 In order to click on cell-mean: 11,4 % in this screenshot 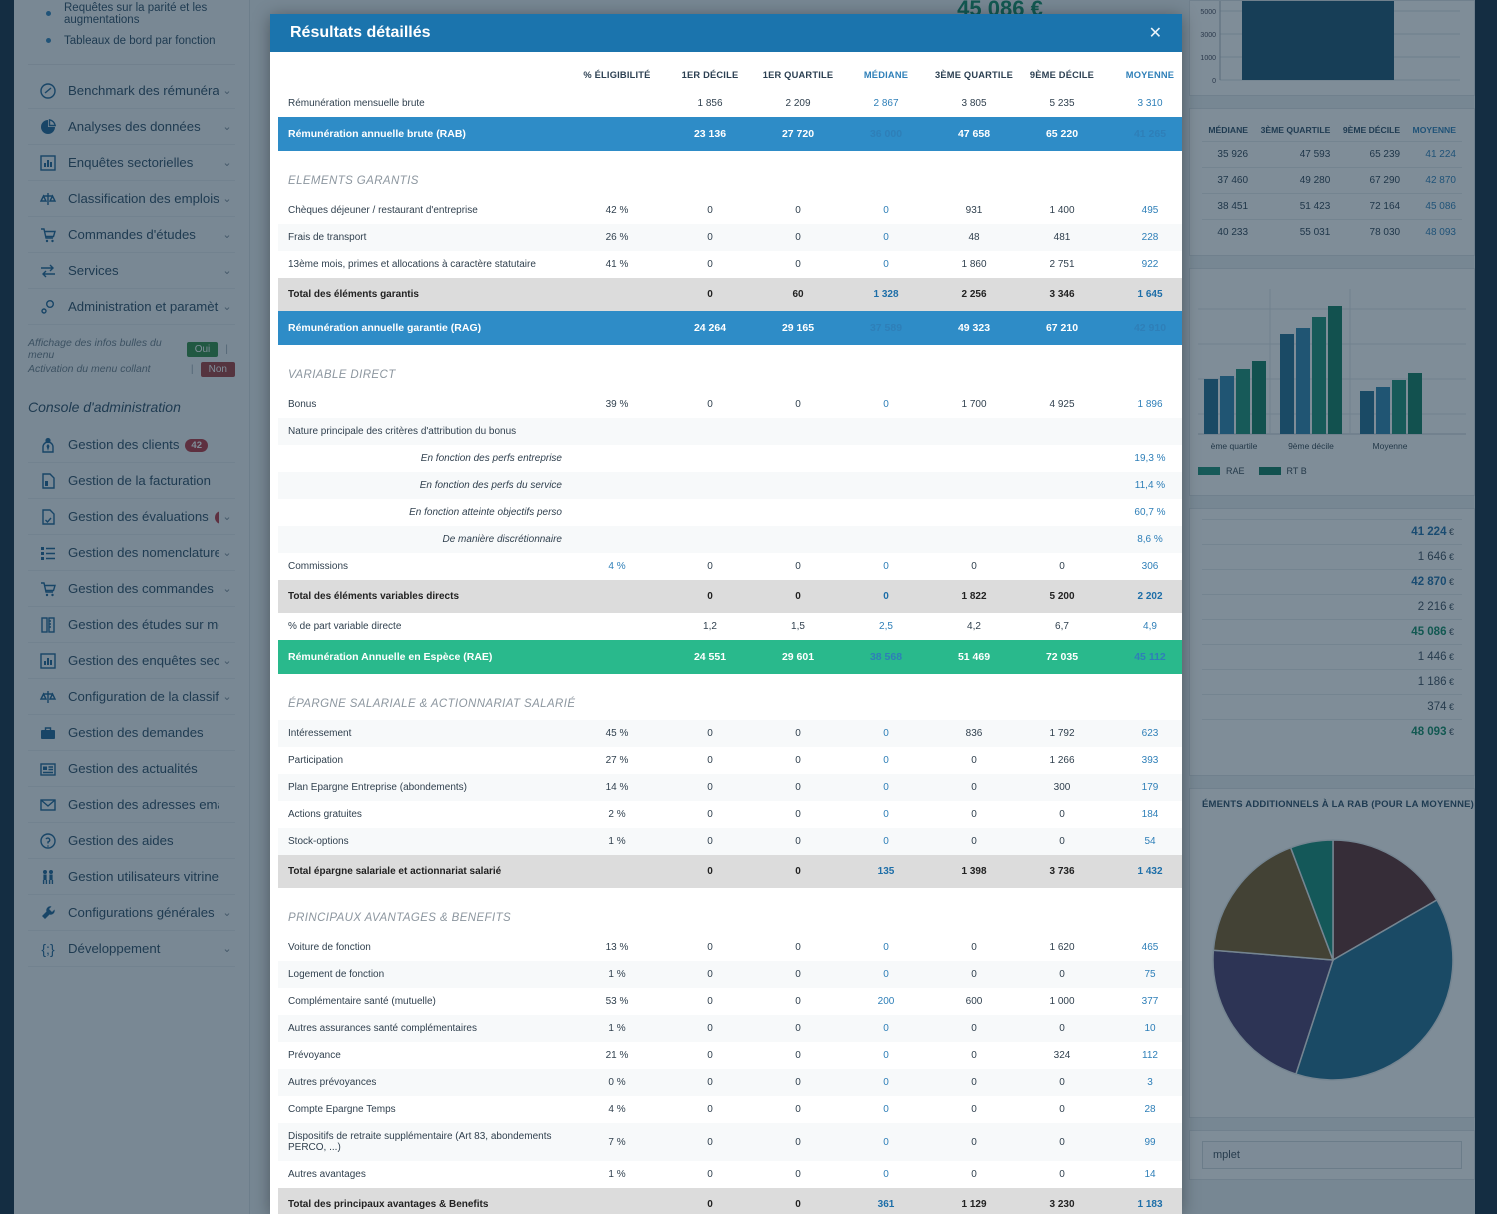, I will do `click(1144, 485)`.